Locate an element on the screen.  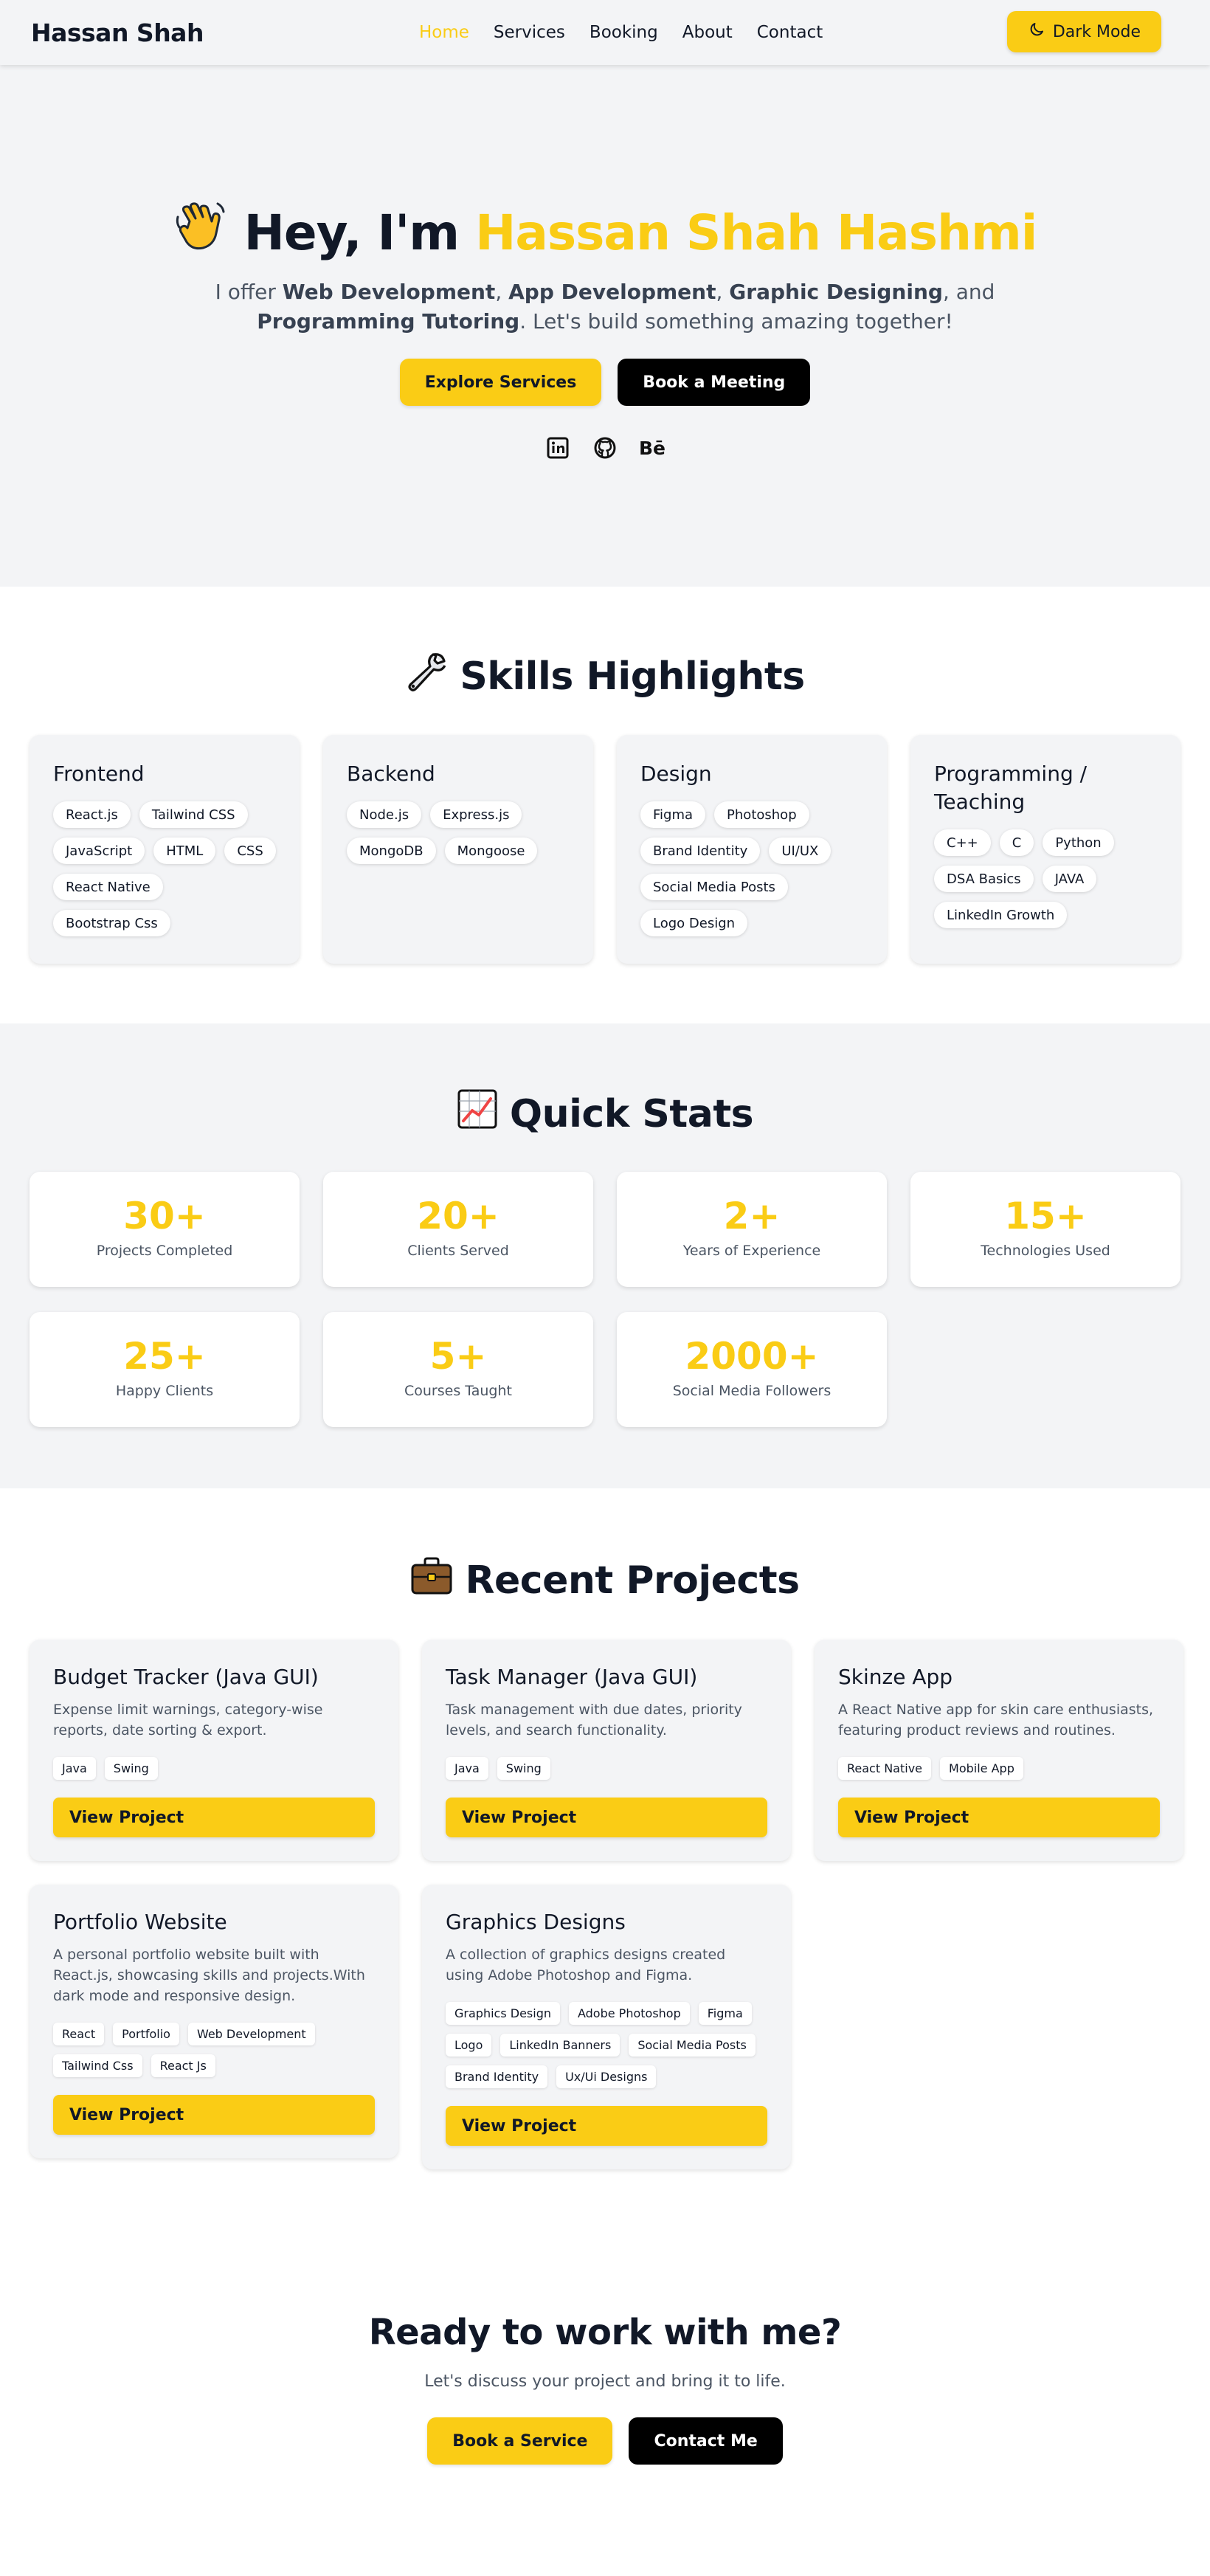
project-tag: React Native is located at coordinates (885, 1769).